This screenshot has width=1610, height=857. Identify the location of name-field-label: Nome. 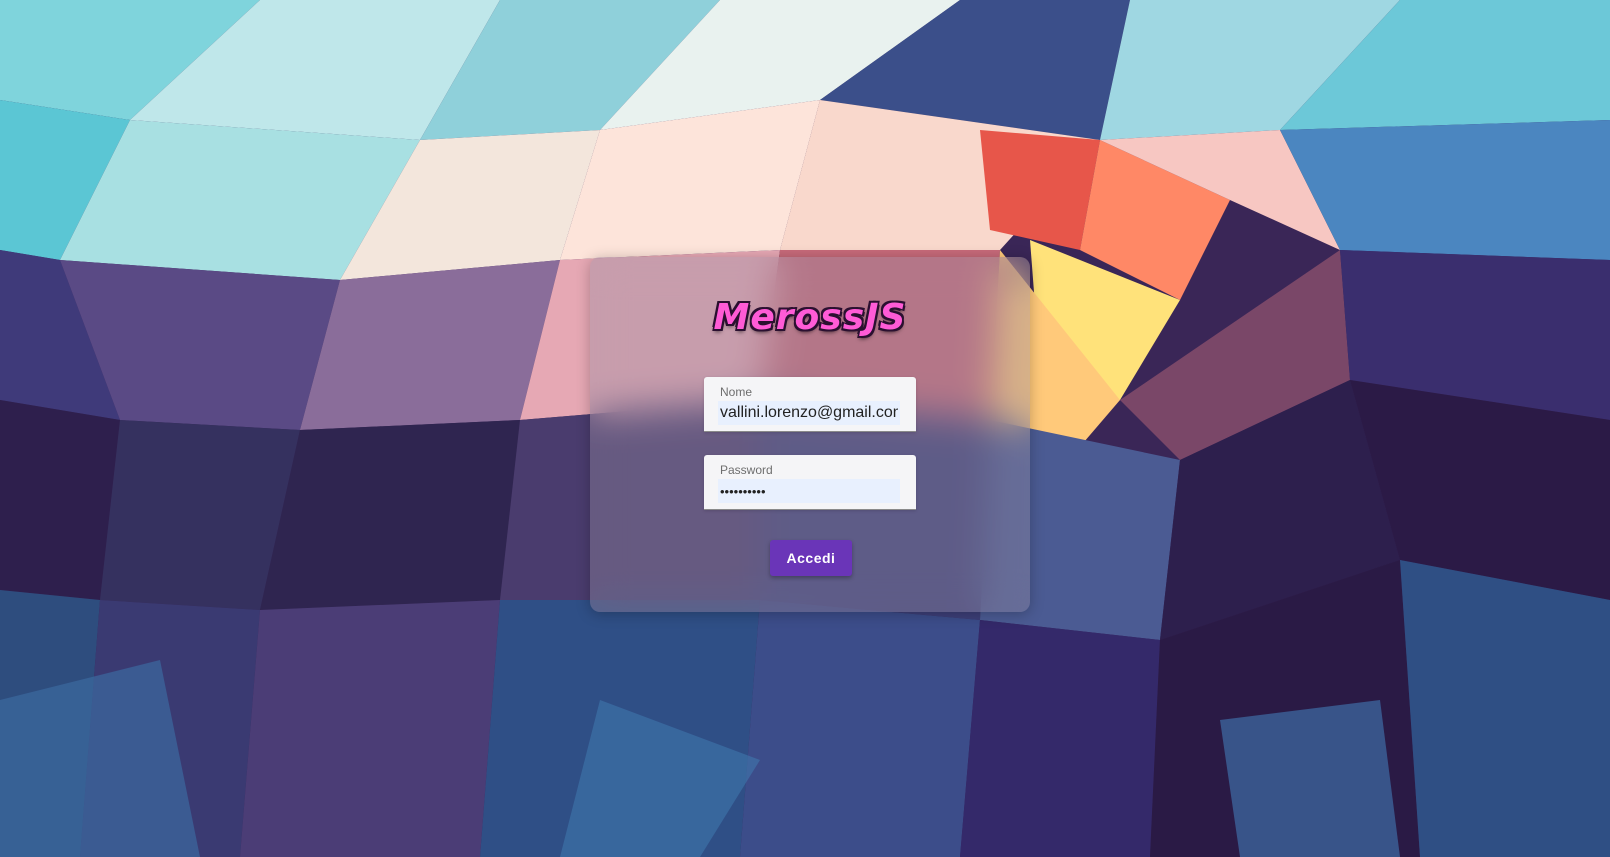
(736, 392).